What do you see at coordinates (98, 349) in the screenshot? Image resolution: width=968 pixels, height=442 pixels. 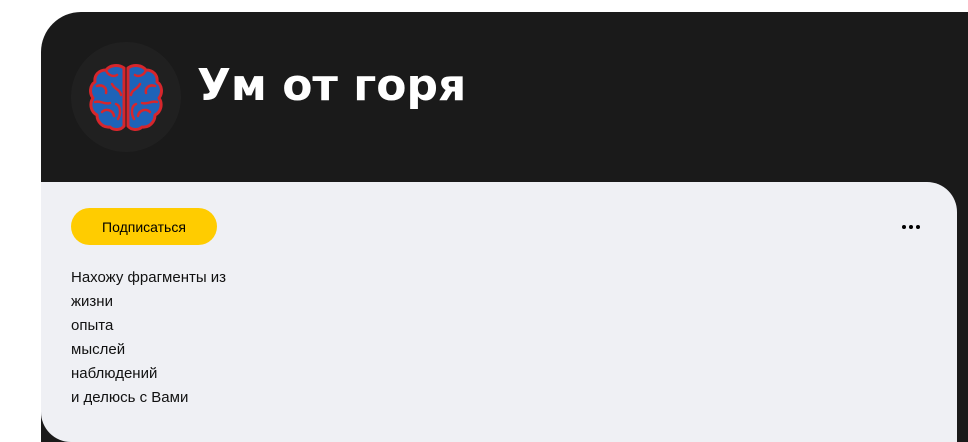 I see `description-line: мыслей` at bounding box center [98, 349].